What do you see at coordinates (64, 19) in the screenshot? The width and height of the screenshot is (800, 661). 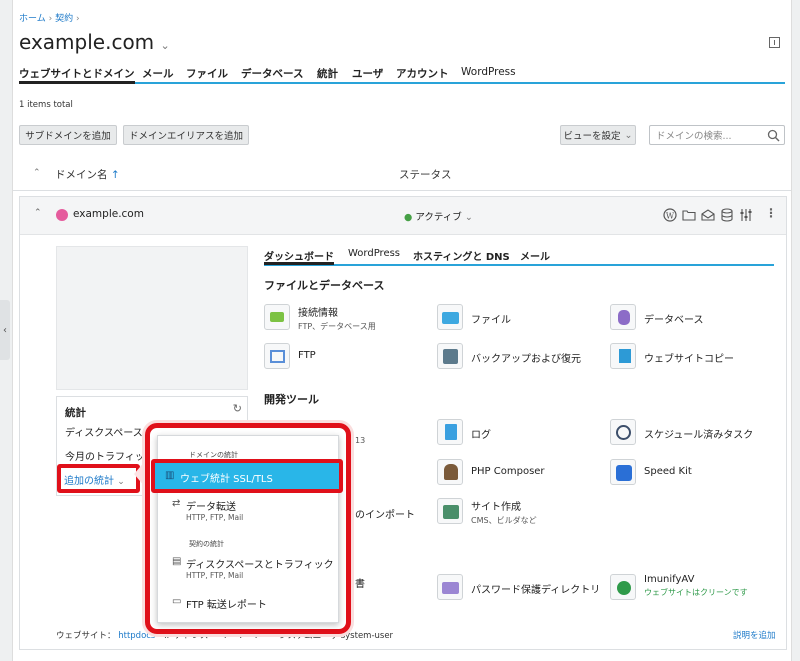 I see `breadcrumb-contract: 契約` at bounding box center [64, 19].